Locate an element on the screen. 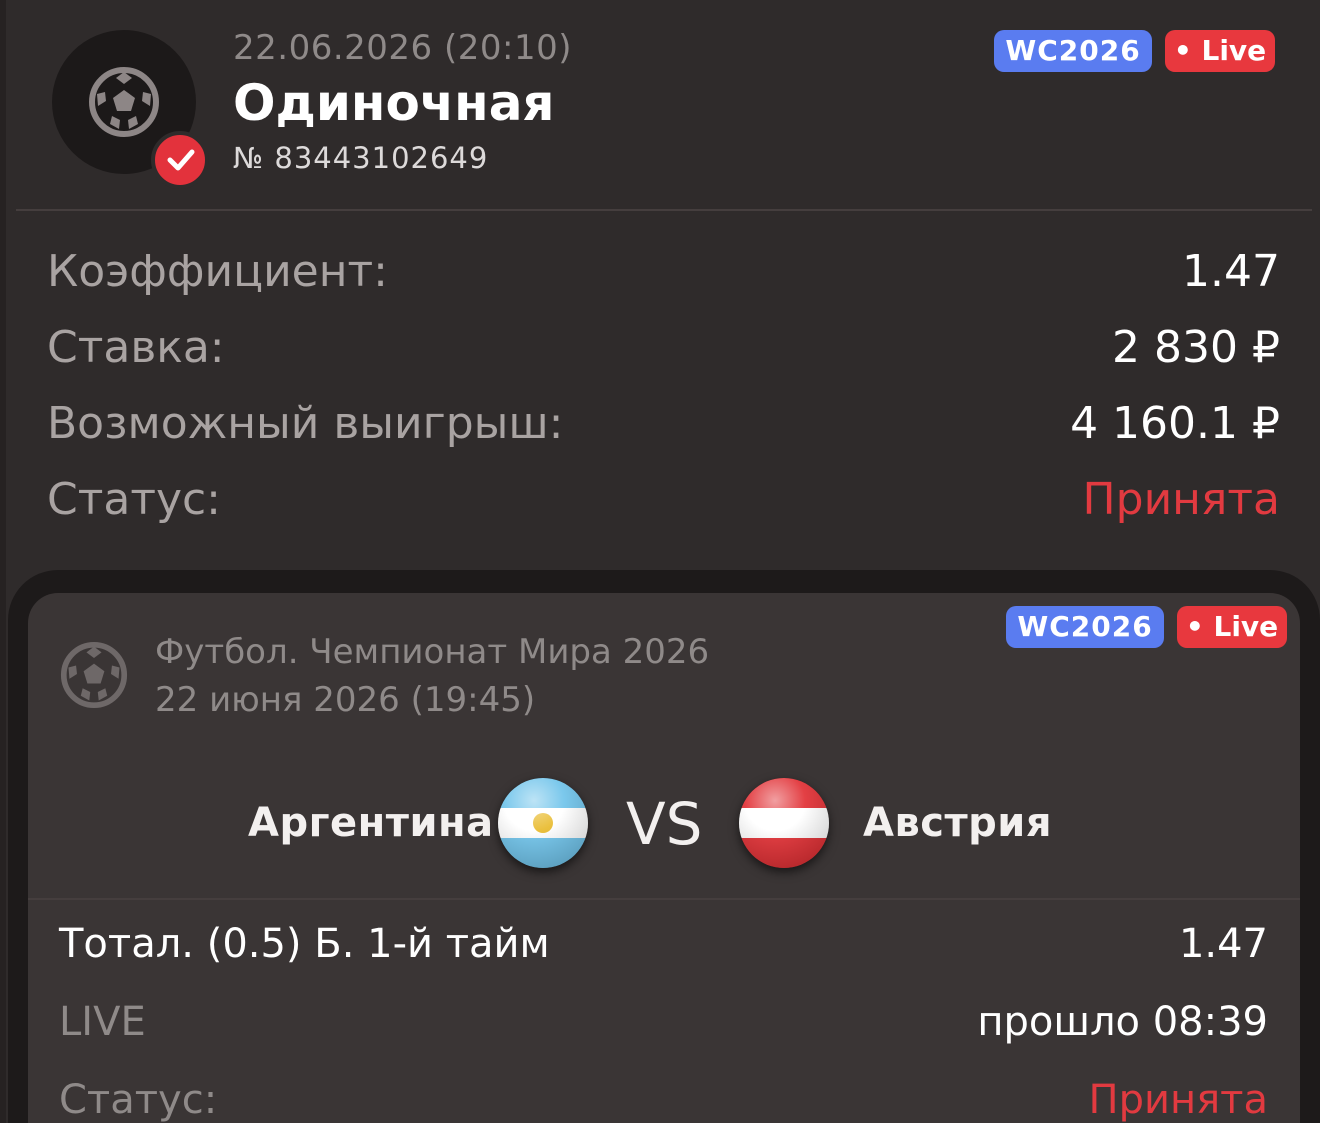 Image resolution: width=1320 pixels, height=1123 pixels. live-tag: • Live is located at coordinates (1220, 51).